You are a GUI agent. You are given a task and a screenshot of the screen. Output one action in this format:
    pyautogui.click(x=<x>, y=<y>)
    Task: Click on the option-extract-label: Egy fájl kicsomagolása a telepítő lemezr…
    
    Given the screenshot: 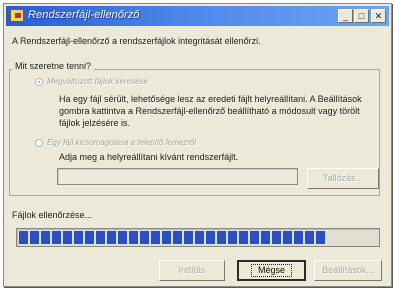 What is the action you would take?
    pyautogui.click(x=121, y=142)
    